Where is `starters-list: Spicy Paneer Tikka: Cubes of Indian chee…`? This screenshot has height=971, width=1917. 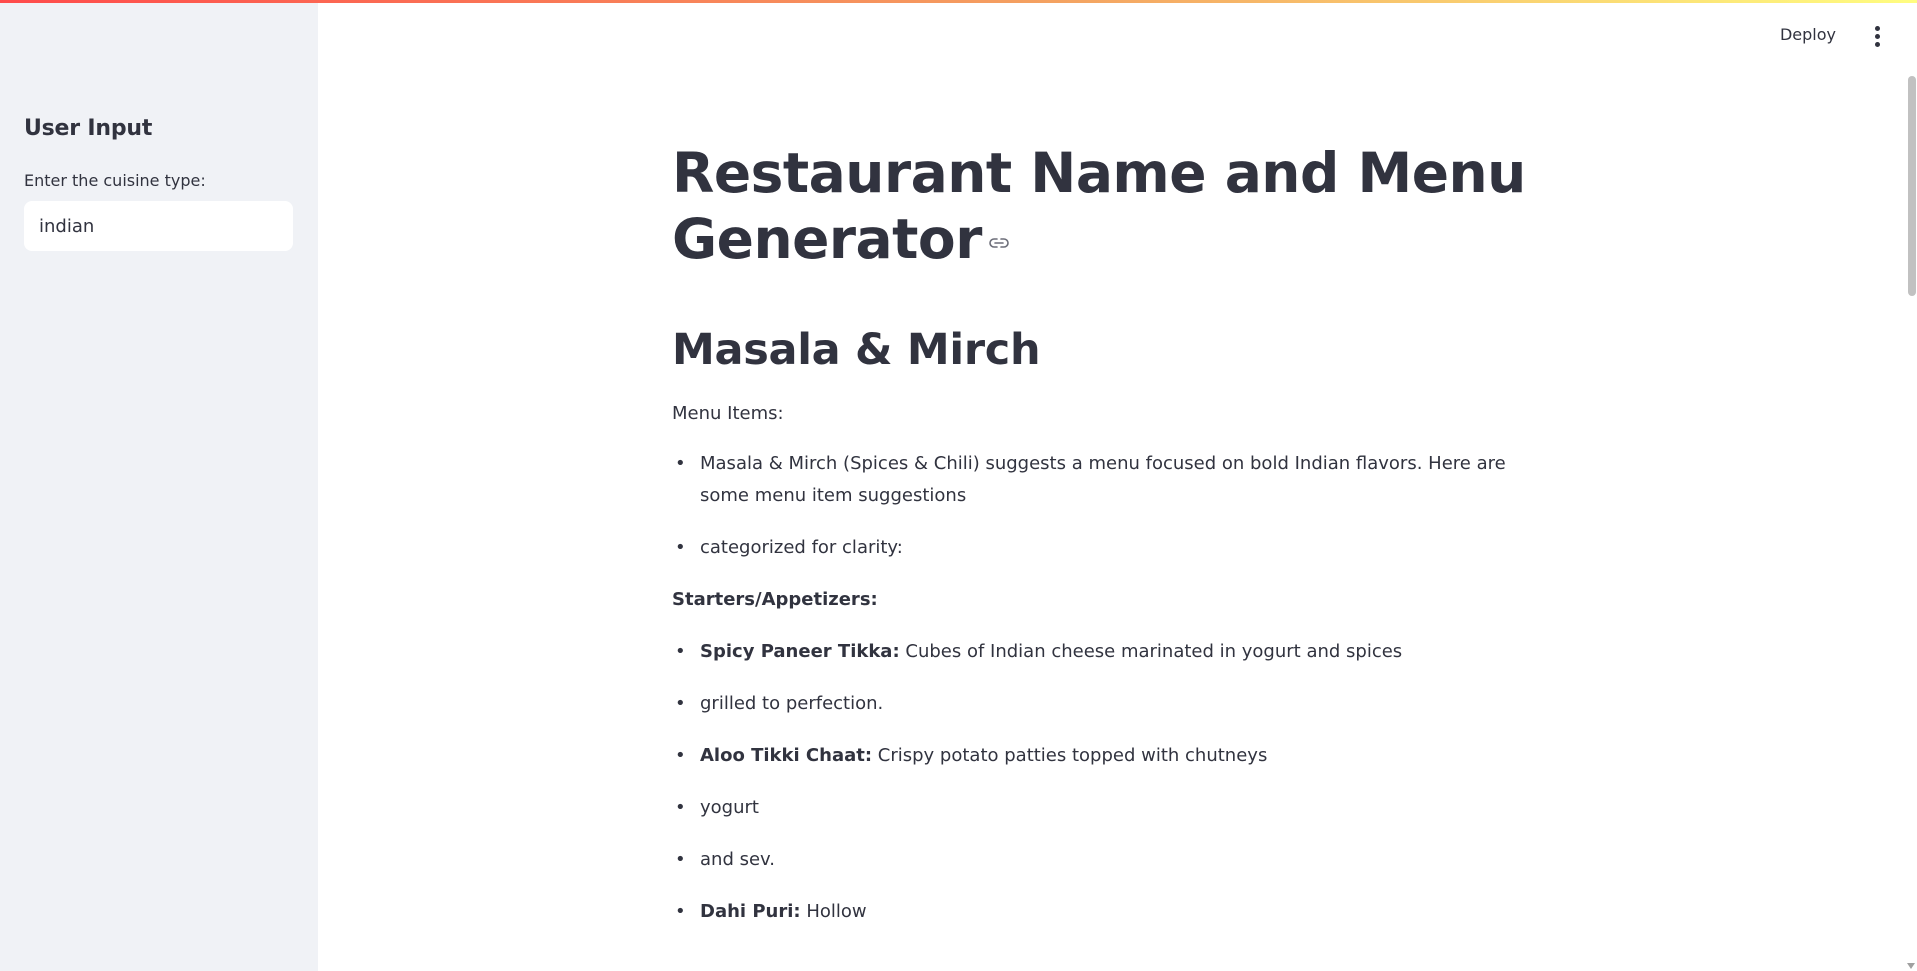 starters-list: Spicy Paneer Tikka: Cubes of Indian chee… is located at coordinates (1112, 782).